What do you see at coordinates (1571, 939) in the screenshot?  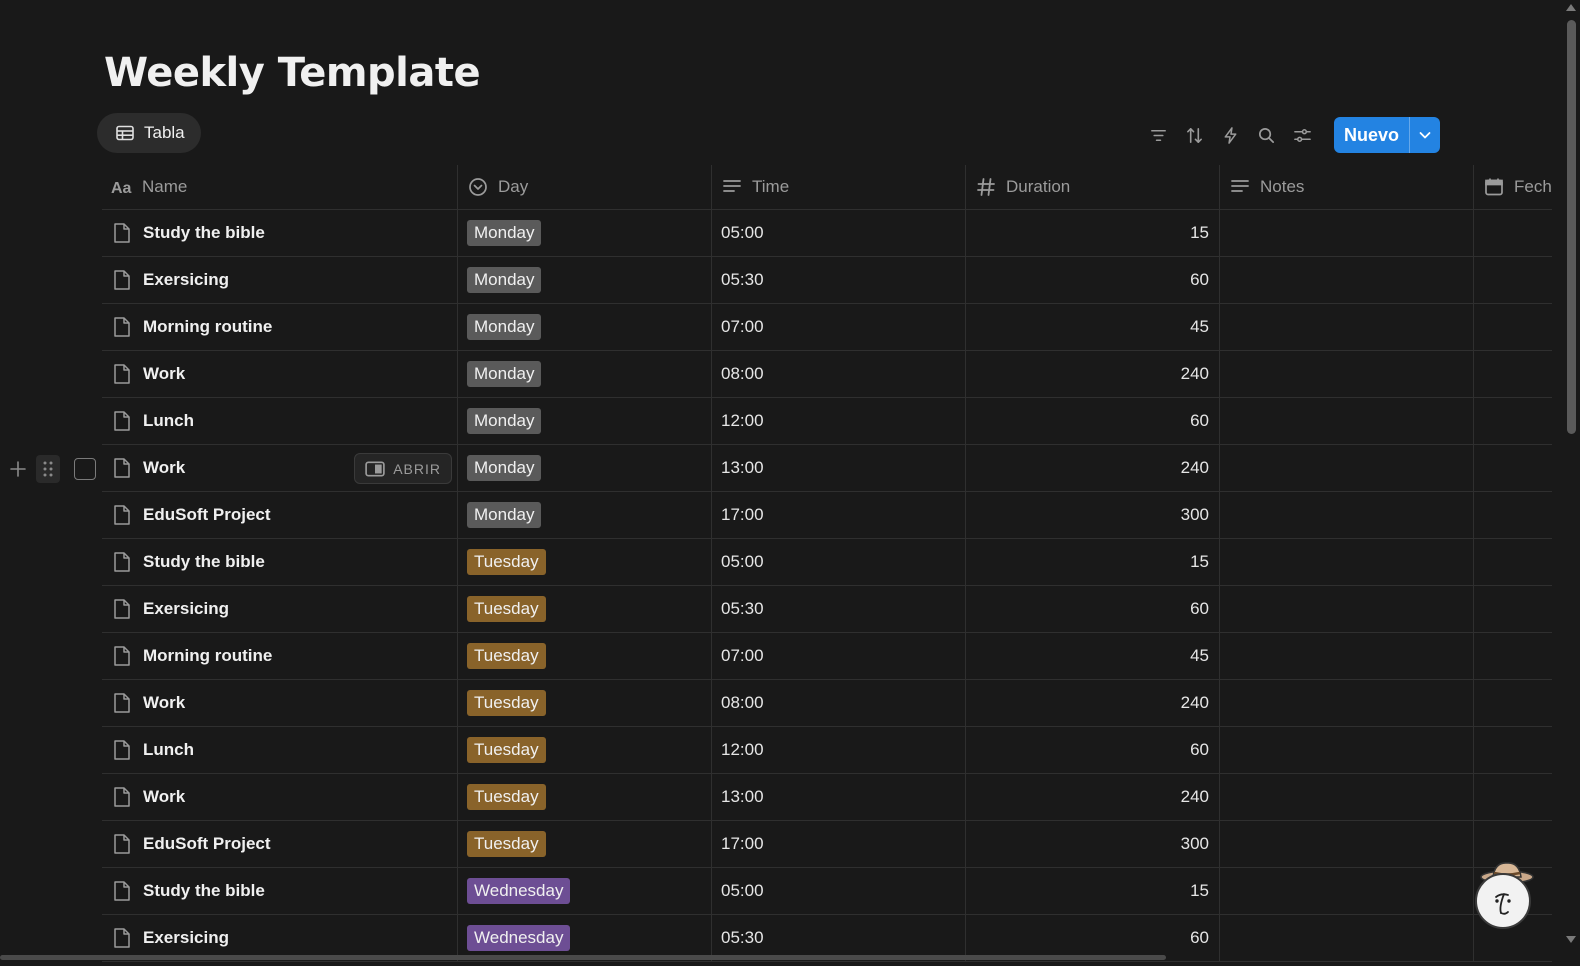 I see `scroll-down-arrow` at bounding box center [1571, 939].